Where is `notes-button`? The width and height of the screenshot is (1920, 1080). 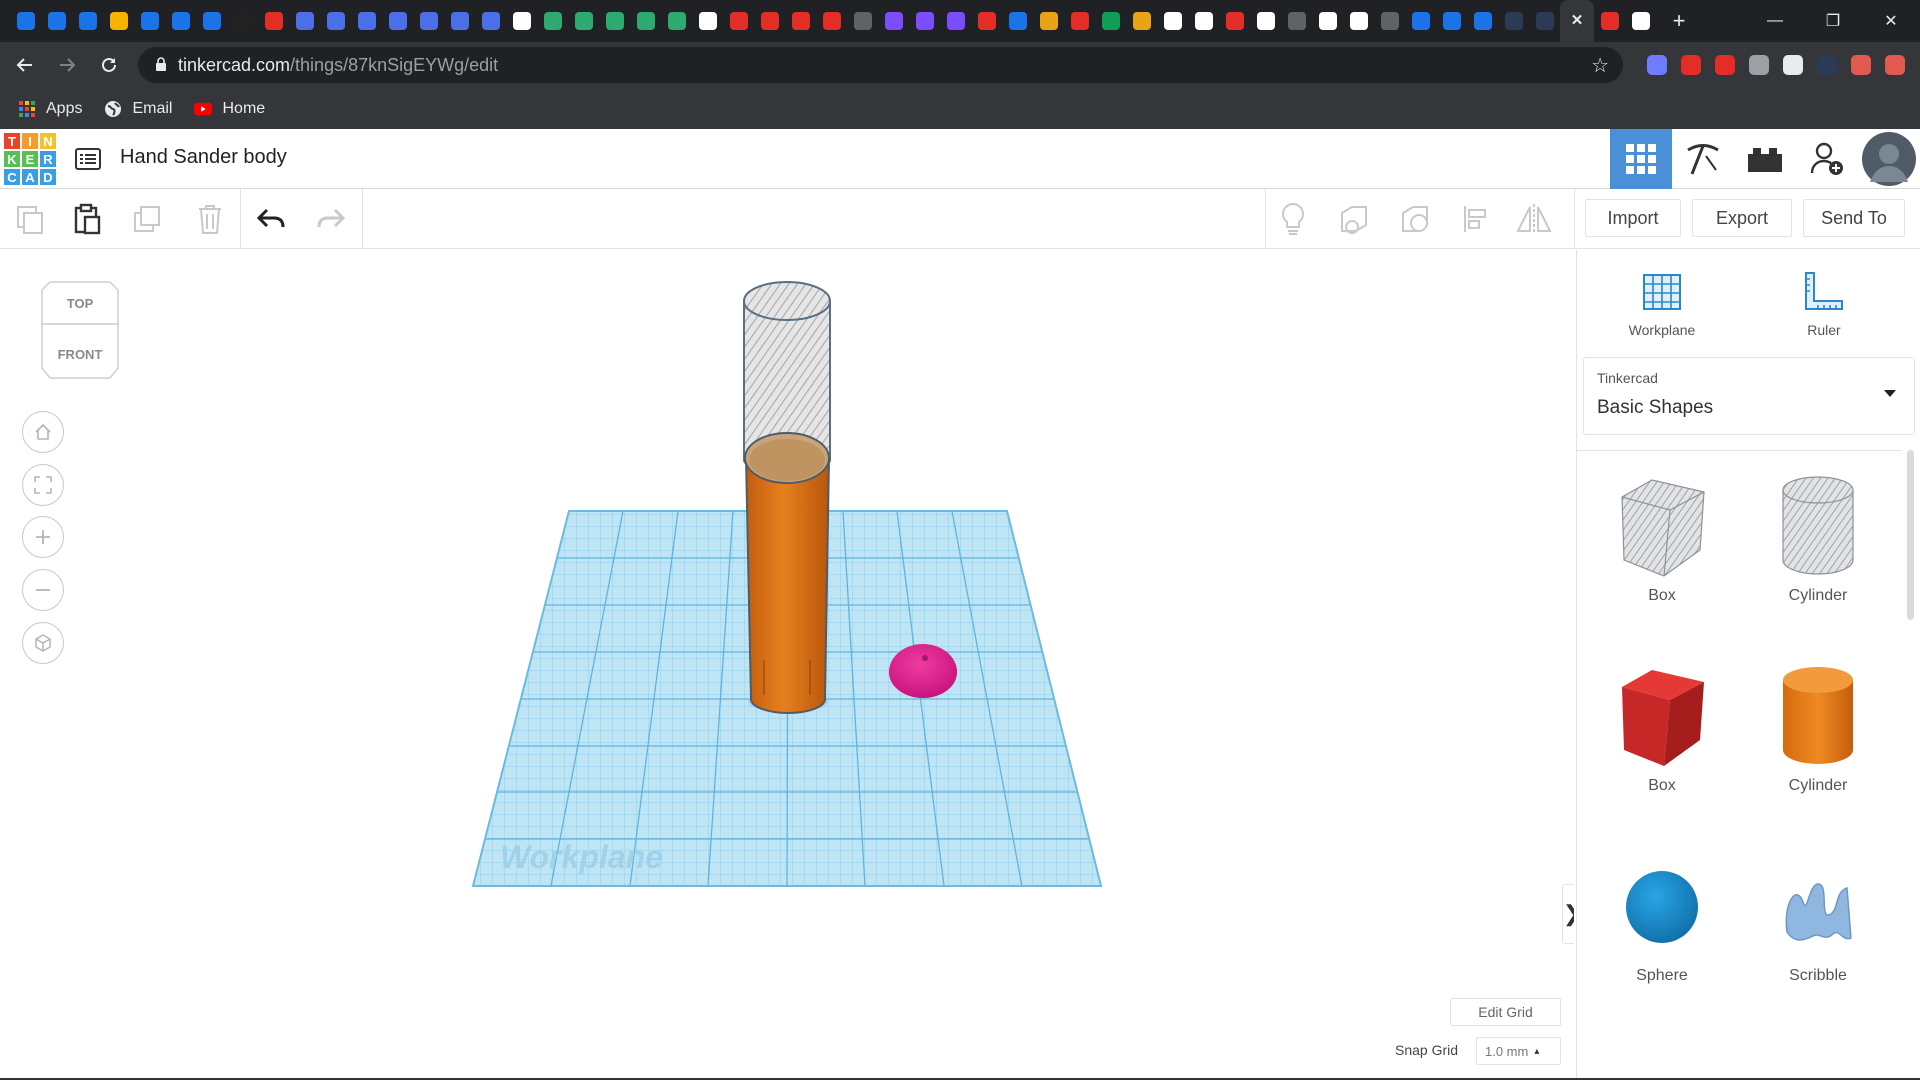
notes-button is located at coordinates (1293, 219).